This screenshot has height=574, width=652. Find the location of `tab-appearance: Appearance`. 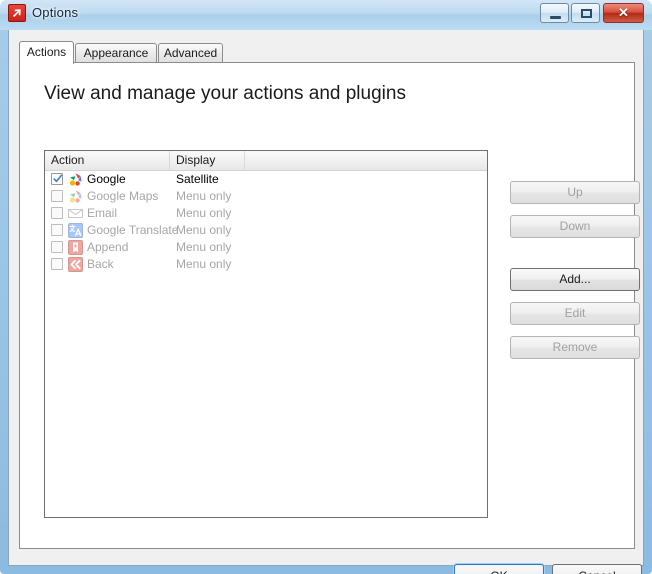

tab-appearance: Appearance is located at coordinates (116, 53).